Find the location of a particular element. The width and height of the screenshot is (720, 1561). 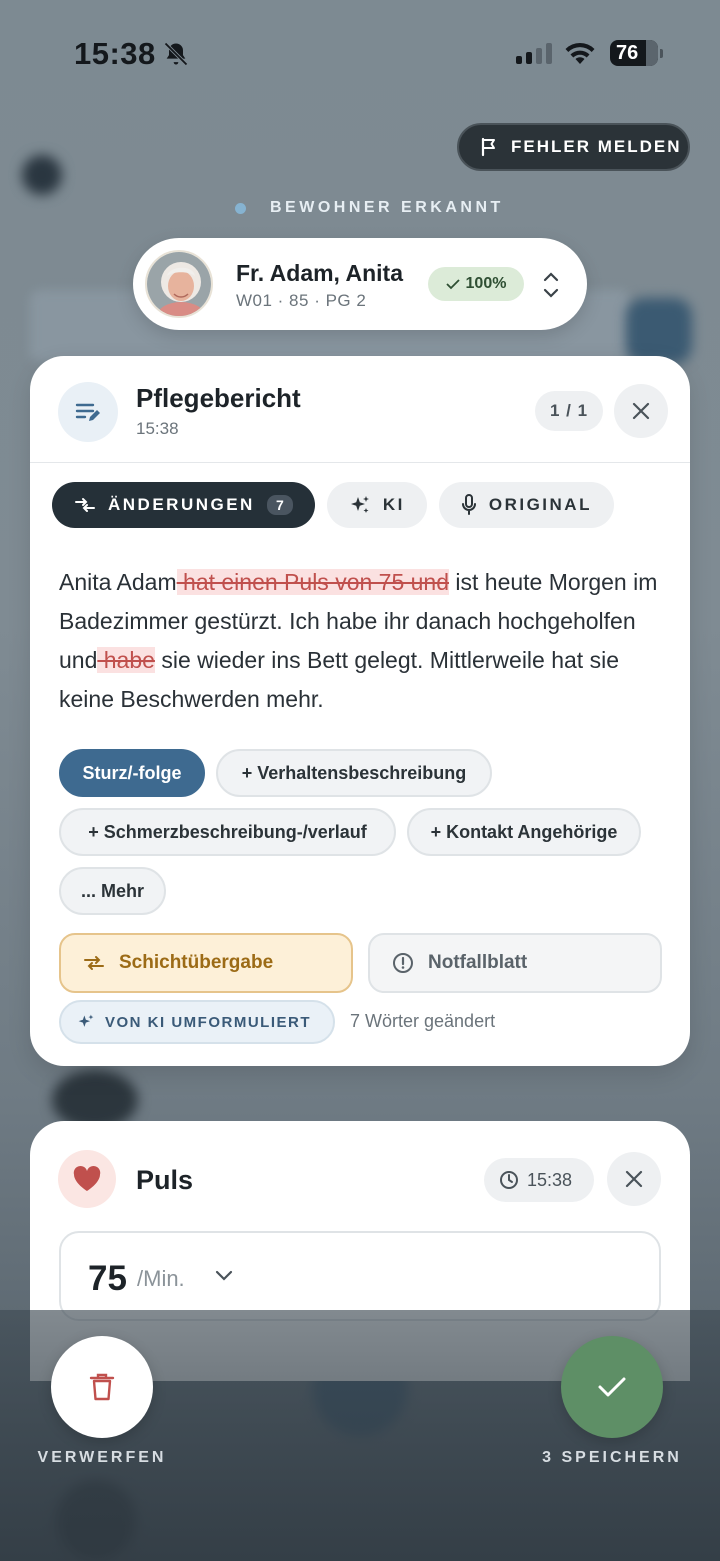

tag-behavior: + Verhaltensbeschreibung is located at coordinates (354, 773).